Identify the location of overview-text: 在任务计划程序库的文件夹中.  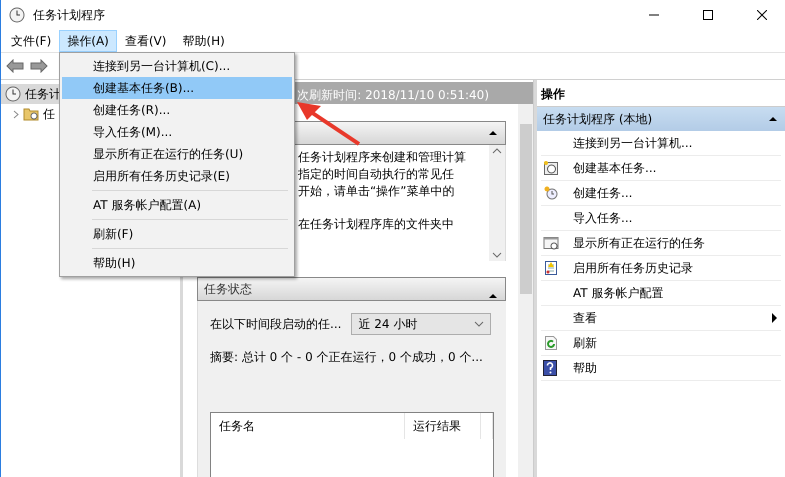
(376, 224).